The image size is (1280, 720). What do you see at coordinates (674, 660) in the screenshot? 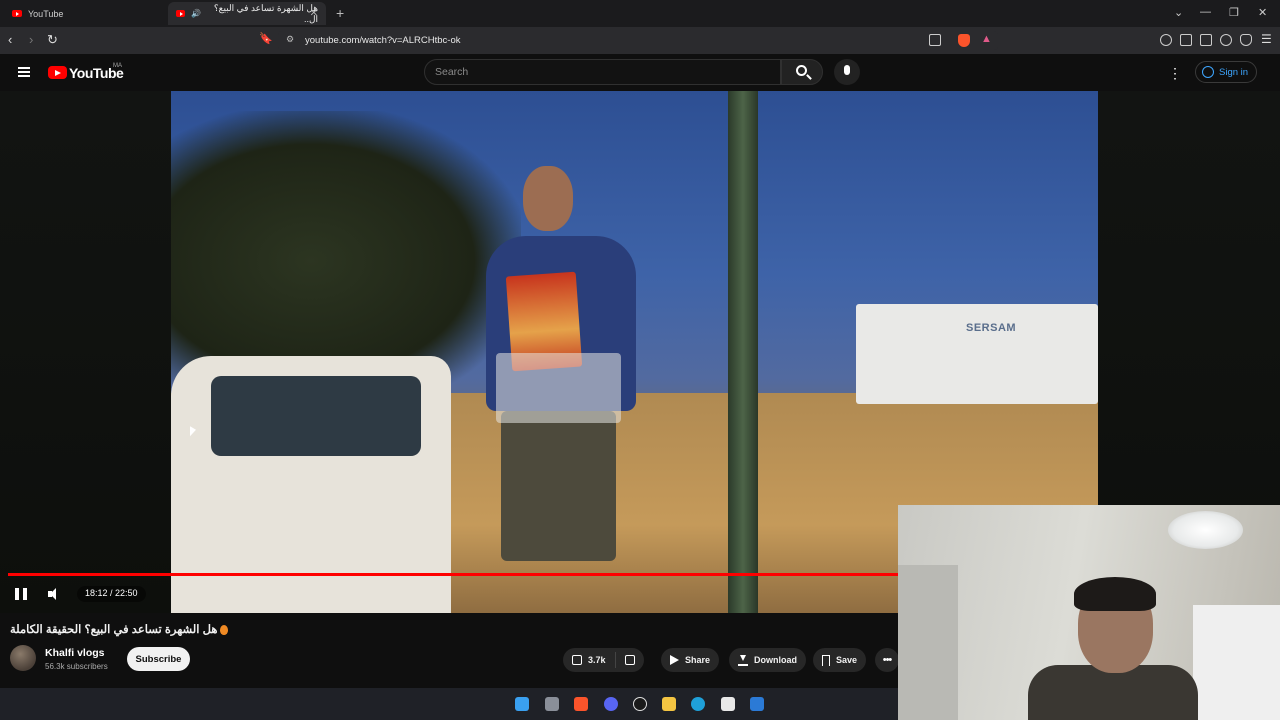
I see `share-icon` at bounding box center [674, 660].